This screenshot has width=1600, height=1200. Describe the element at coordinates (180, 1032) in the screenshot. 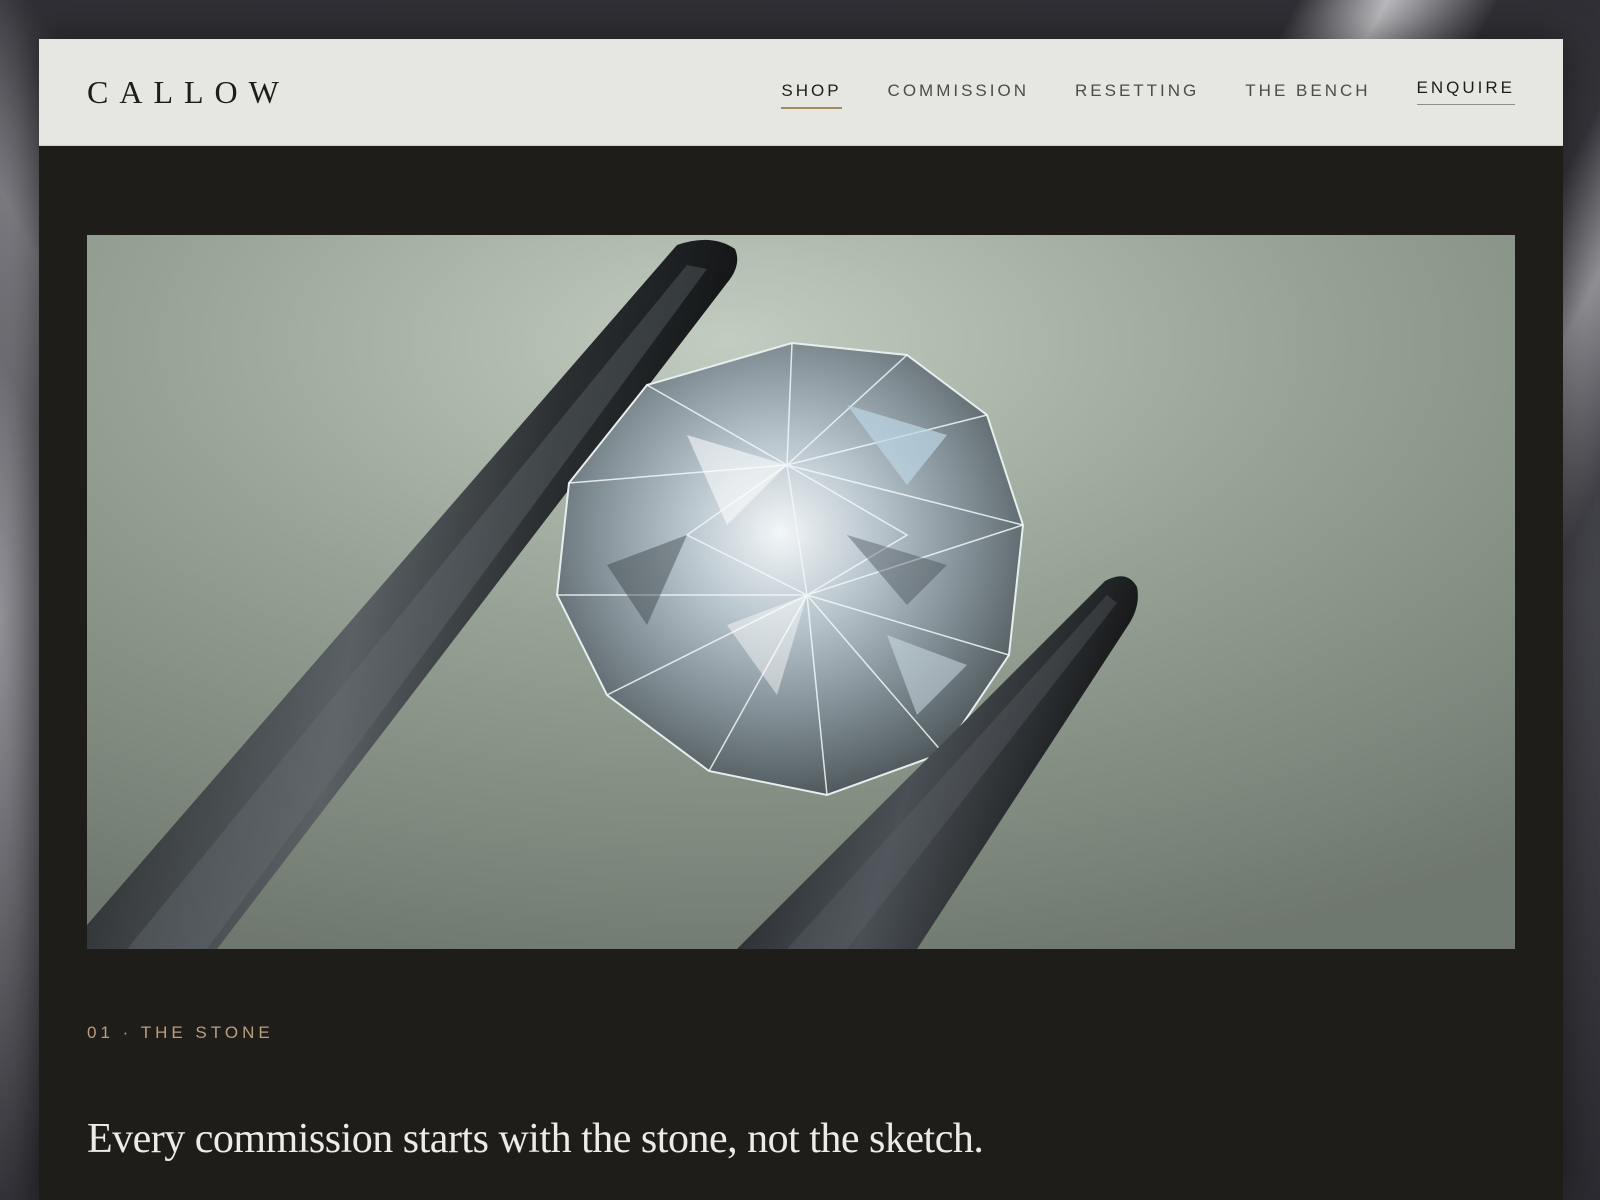

I see `section-eyebrow: 01 · THE STONE` at that location.